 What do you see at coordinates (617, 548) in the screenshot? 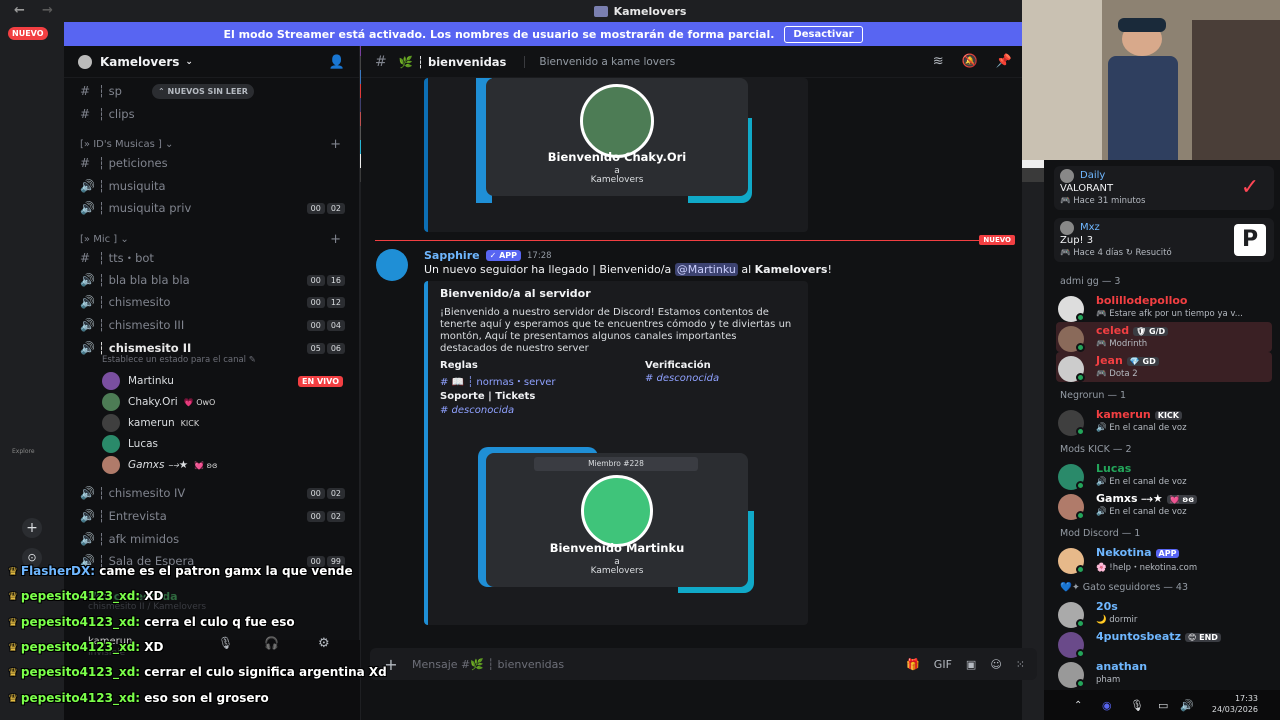
I see `welcome-title: Bienvenido Martinku` at bounding box center [617, 548].